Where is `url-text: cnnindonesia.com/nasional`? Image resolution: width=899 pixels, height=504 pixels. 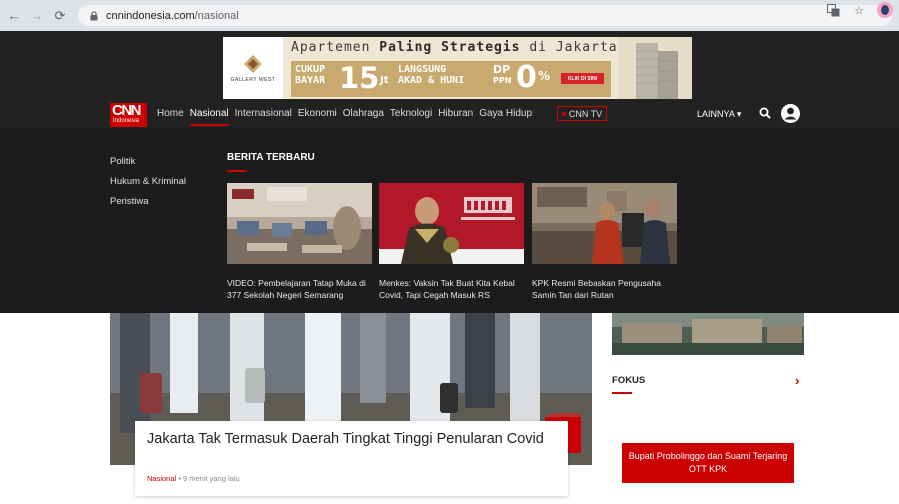 url-text: cnnindonesia.com/nasional is located at coordinates (172, 16).